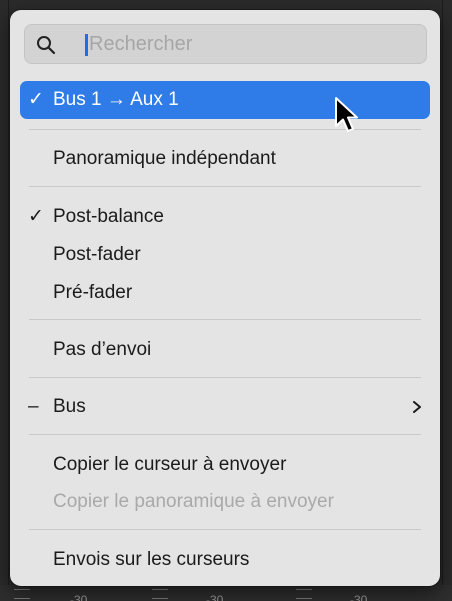 This screenshot has height=601, width=452. What do you see at coordinates (69, 406) in the screenshot?
I see `menu-item-label: Bus` at bounding box center [69, 406].